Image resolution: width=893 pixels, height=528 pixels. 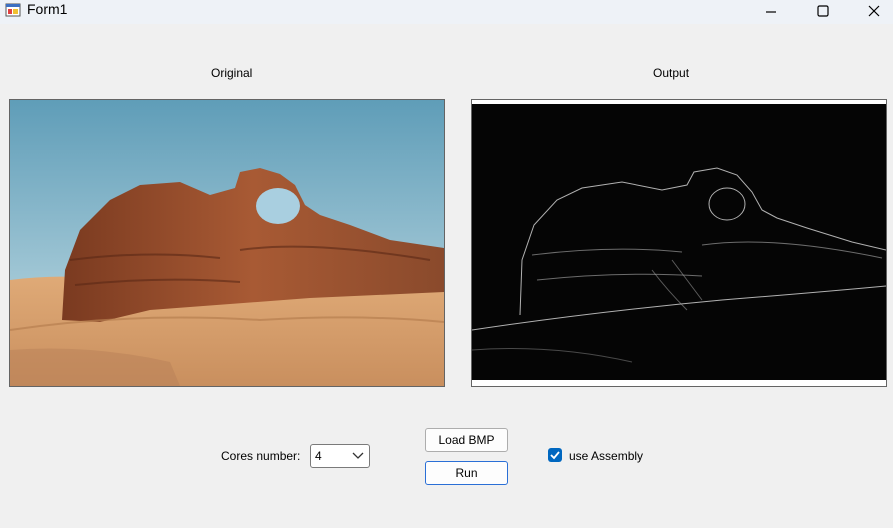 I want to click on close-icon, so click(x=874, y=11).